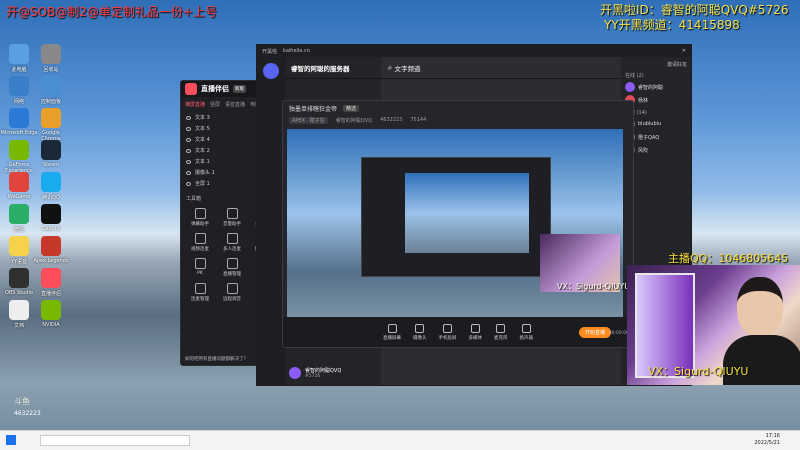 Image resolution: width=800 pixels, height=450 pixels. I want to click on control-label: 麦克风, so click(501, 338).